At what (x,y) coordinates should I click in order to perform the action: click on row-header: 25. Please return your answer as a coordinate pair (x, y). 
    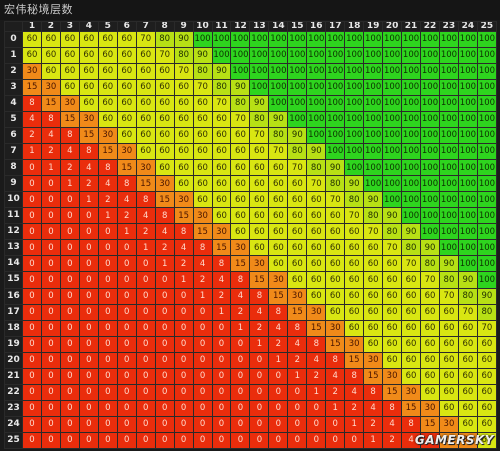
    Looking at the image, I should click on (13, 440).